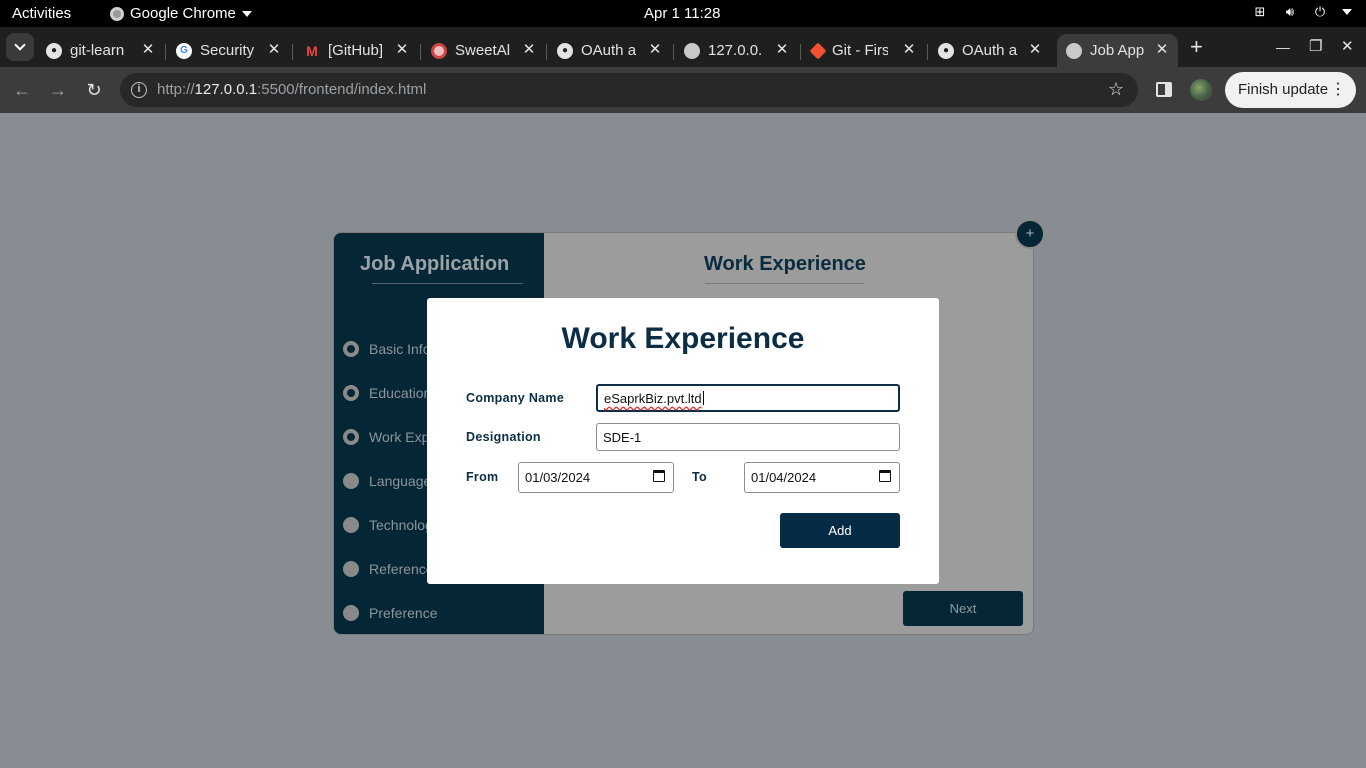 Image resolution: width=1366 pixels, height=768 pixels. I want to click on tab-search-button, so click(20, 47).